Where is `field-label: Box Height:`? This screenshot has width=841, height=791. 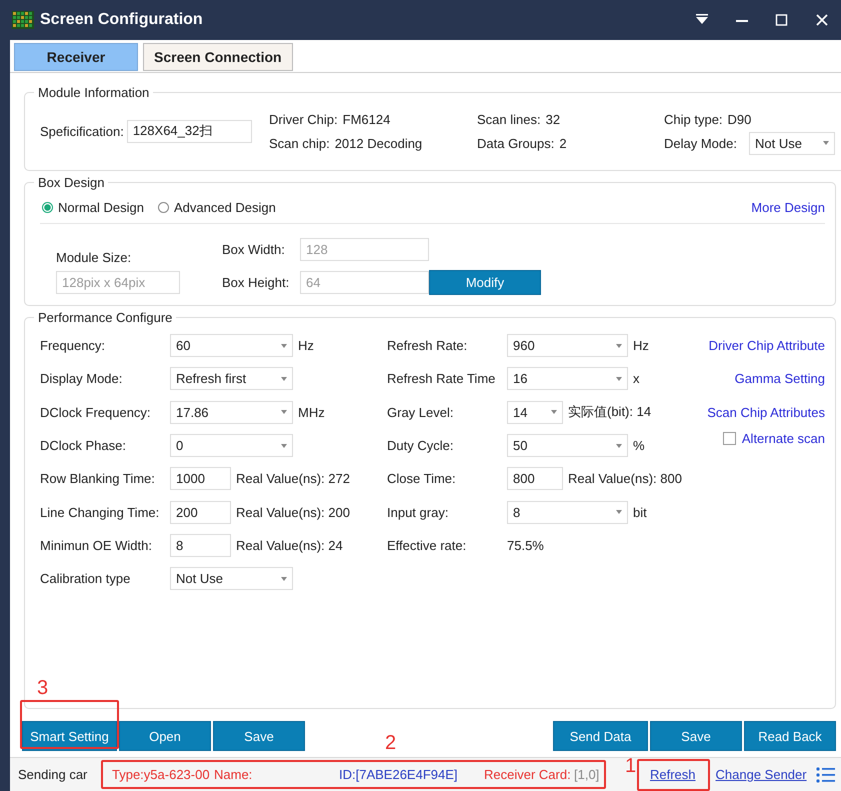
field-label: Box Height: is located at coordinates (256, 282).